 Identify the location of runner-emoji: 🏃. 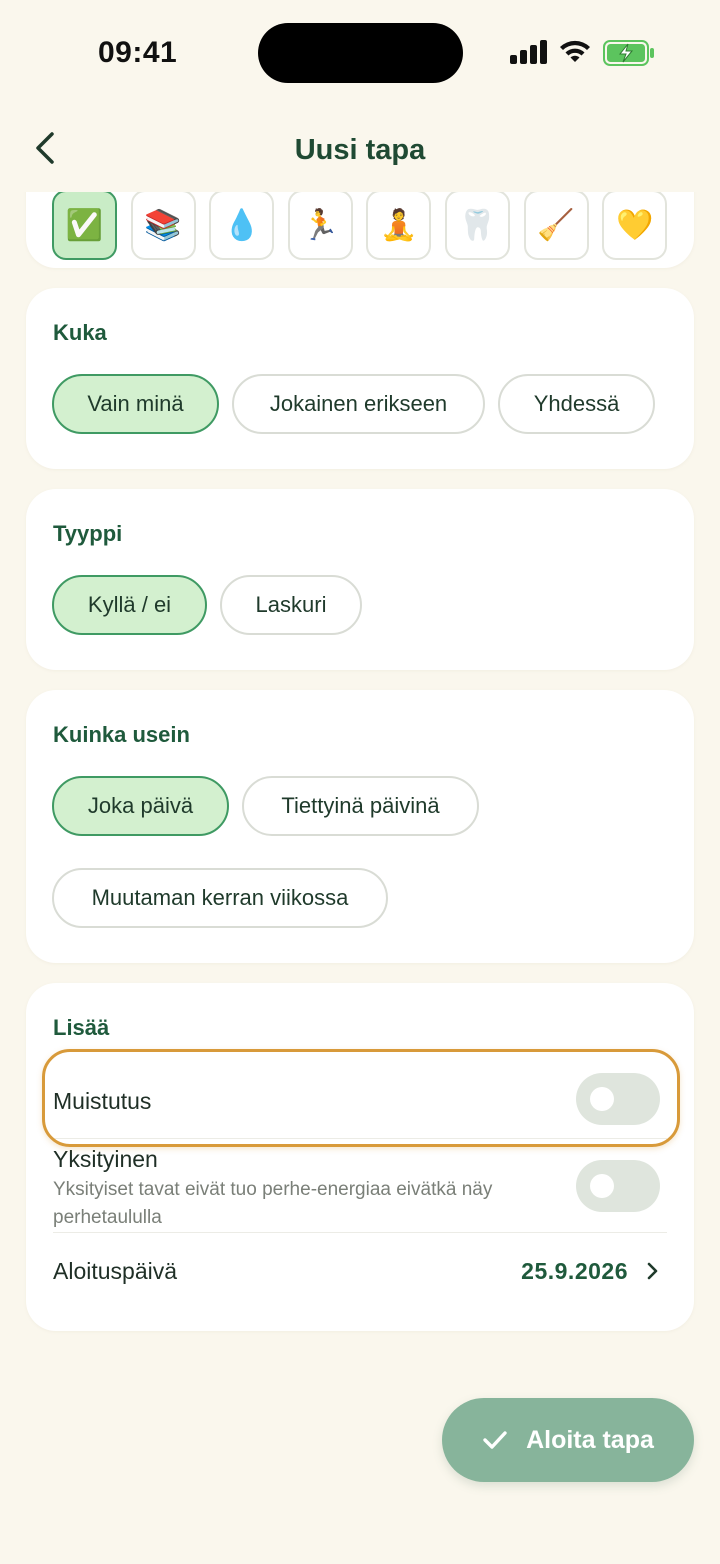
(320, 225).